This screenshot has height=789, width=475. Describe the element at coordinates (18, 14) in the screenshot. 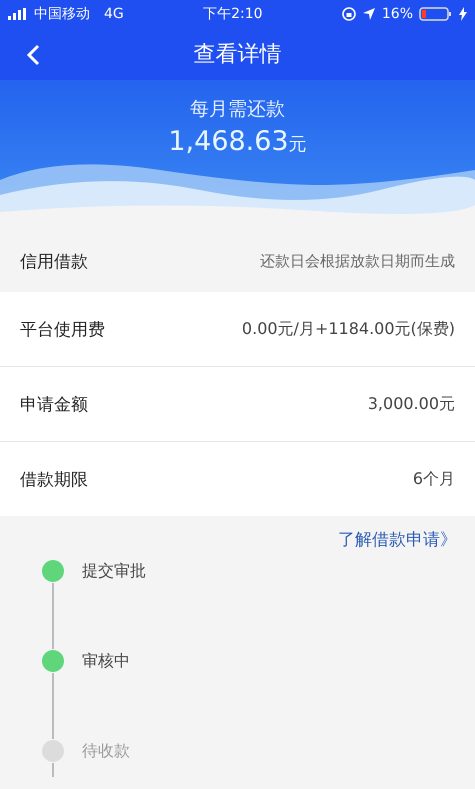

I see `signal-icon` at that location.